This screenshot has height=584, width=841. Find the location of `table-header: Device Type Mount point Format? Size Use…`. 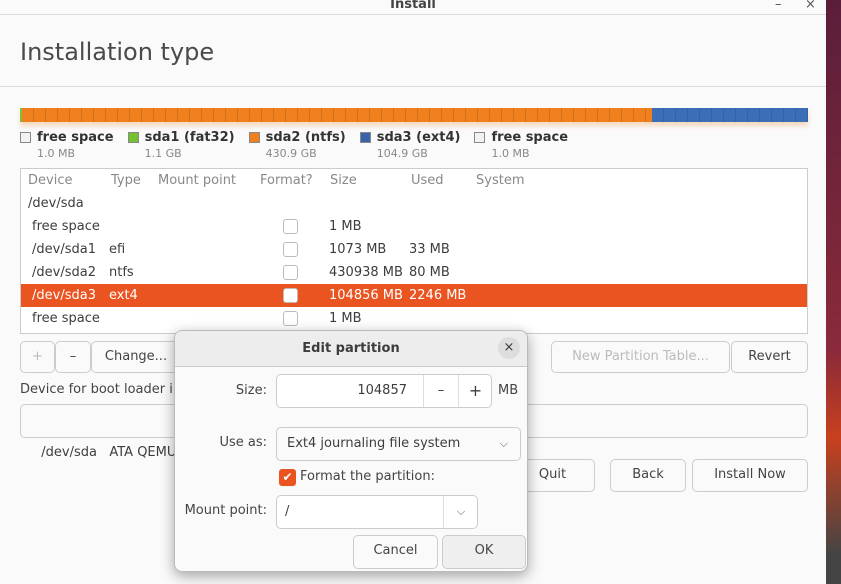

table-header: Device Type Mount point Format? Size Use… is located at coordinates (414, 180).